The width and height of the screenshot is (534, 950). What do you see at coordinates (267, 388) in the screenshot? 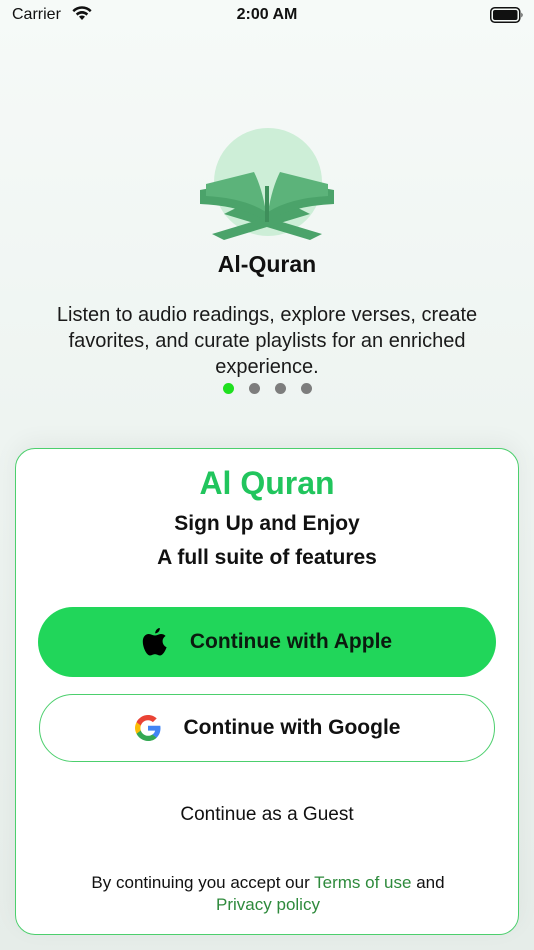
I see `page-indicator` at bounding box center [267, 388].